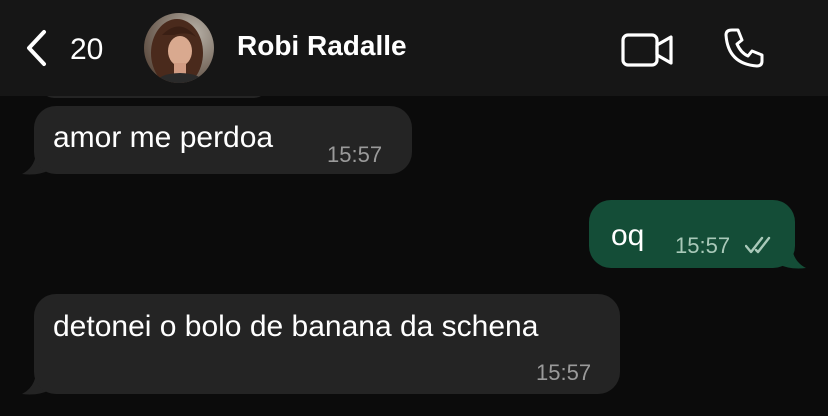 The height and width of the screenshot is (416, 828). I want to click on voice-call-button, so click(744, 48).